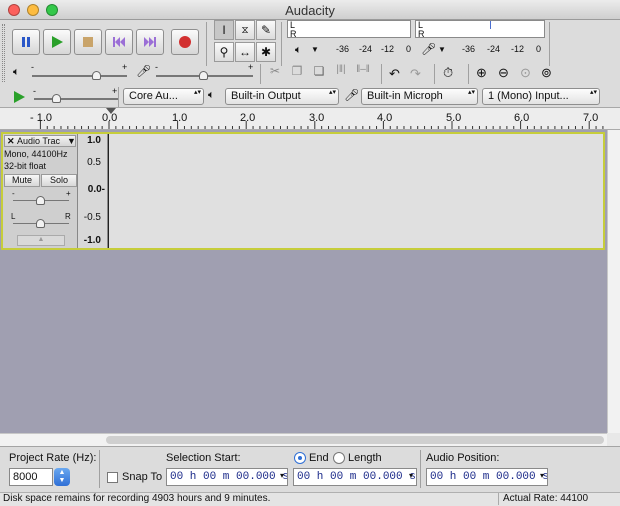  What do you see at coordinates (22, 180) in the screenshot?
I see `mute-button: Mute` at bounding box center [22, 180].